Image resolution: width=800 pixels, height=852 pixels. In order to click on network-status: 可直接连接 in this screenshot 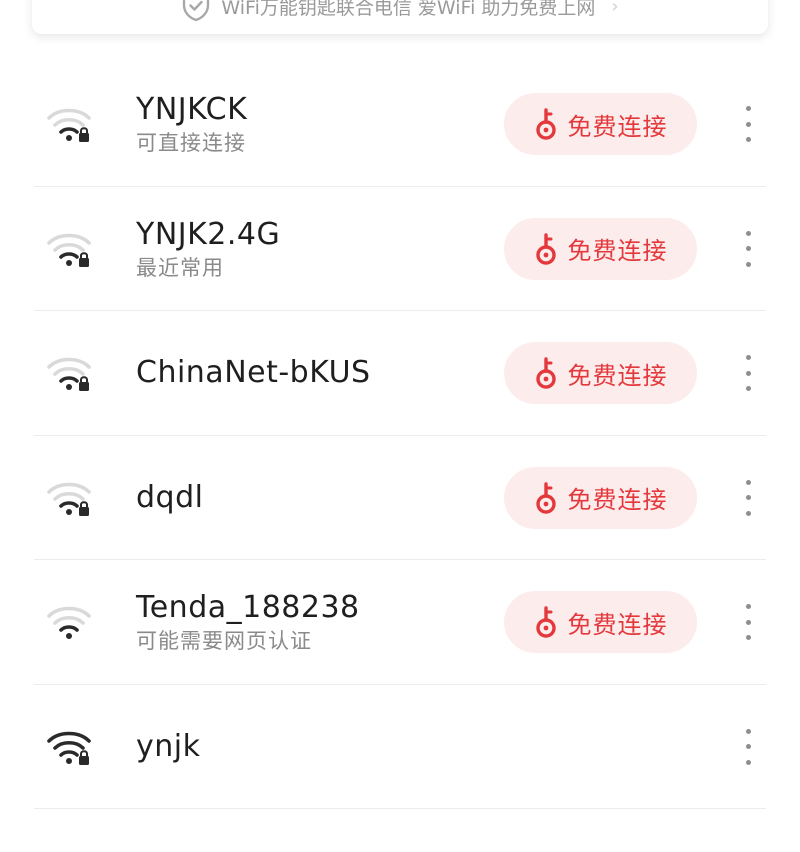, I will do `click(191, 143)`.